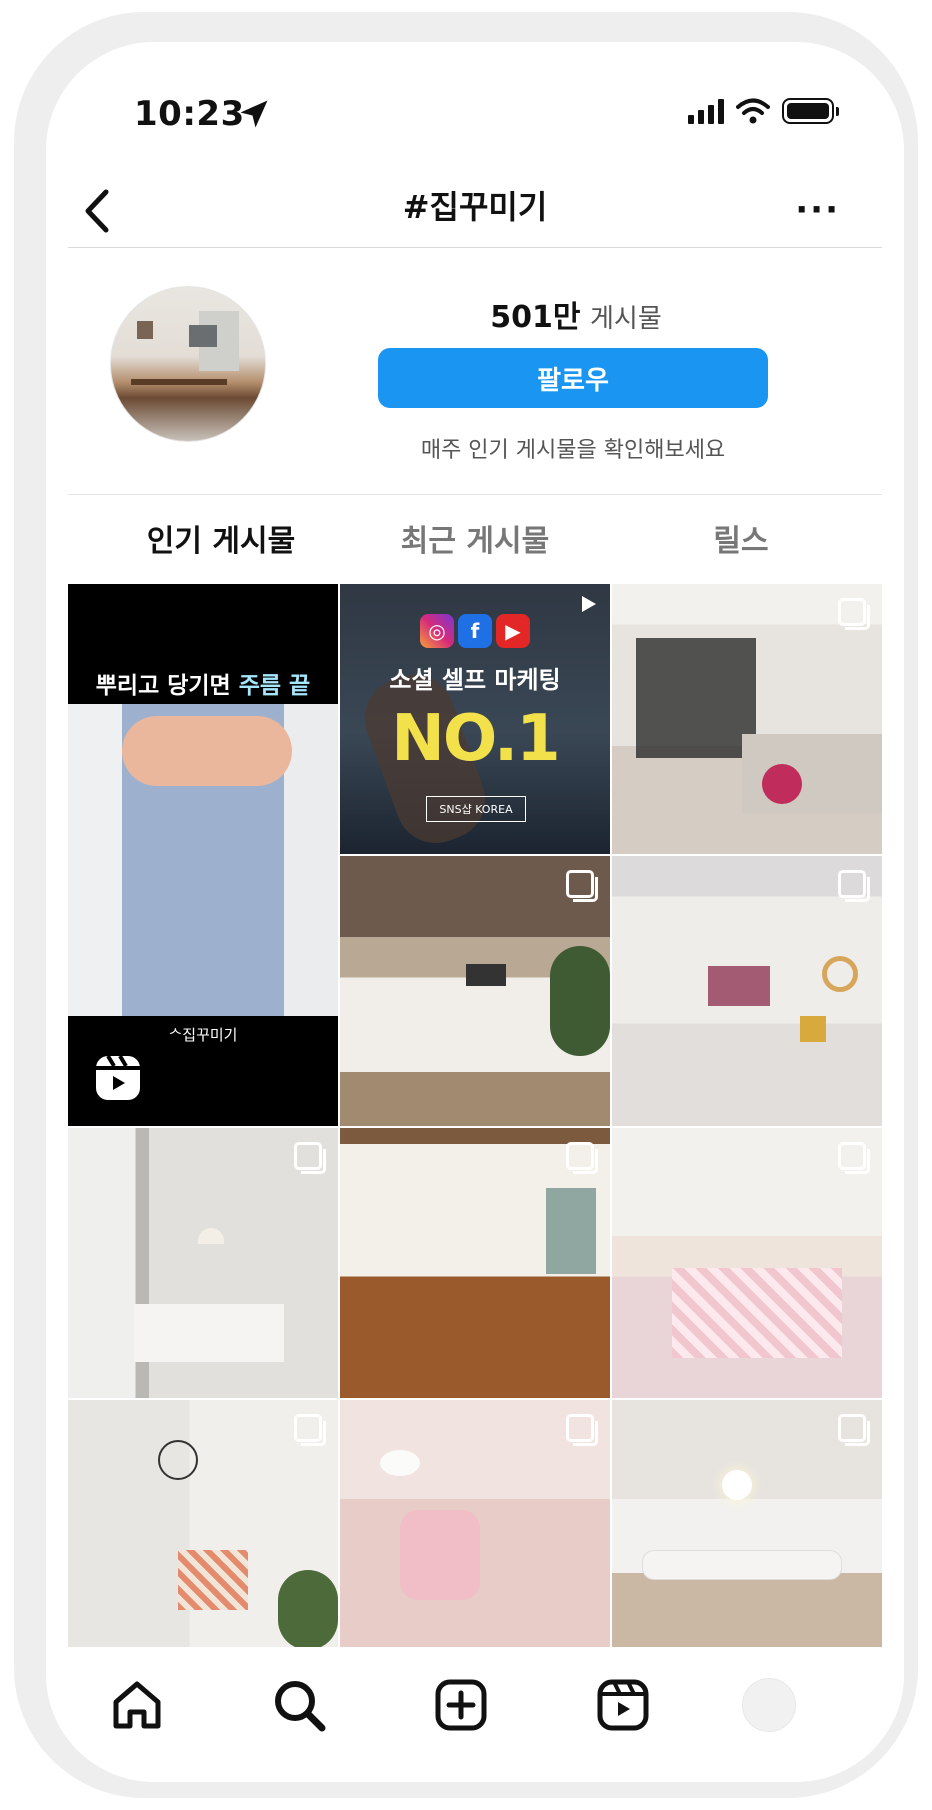 The image size is (932, 1810). What do you see at coordinates (475, 538) in the screenshot?
I see `tab-recent-posts: 최근 게시물` at bounding box center [475, 538].